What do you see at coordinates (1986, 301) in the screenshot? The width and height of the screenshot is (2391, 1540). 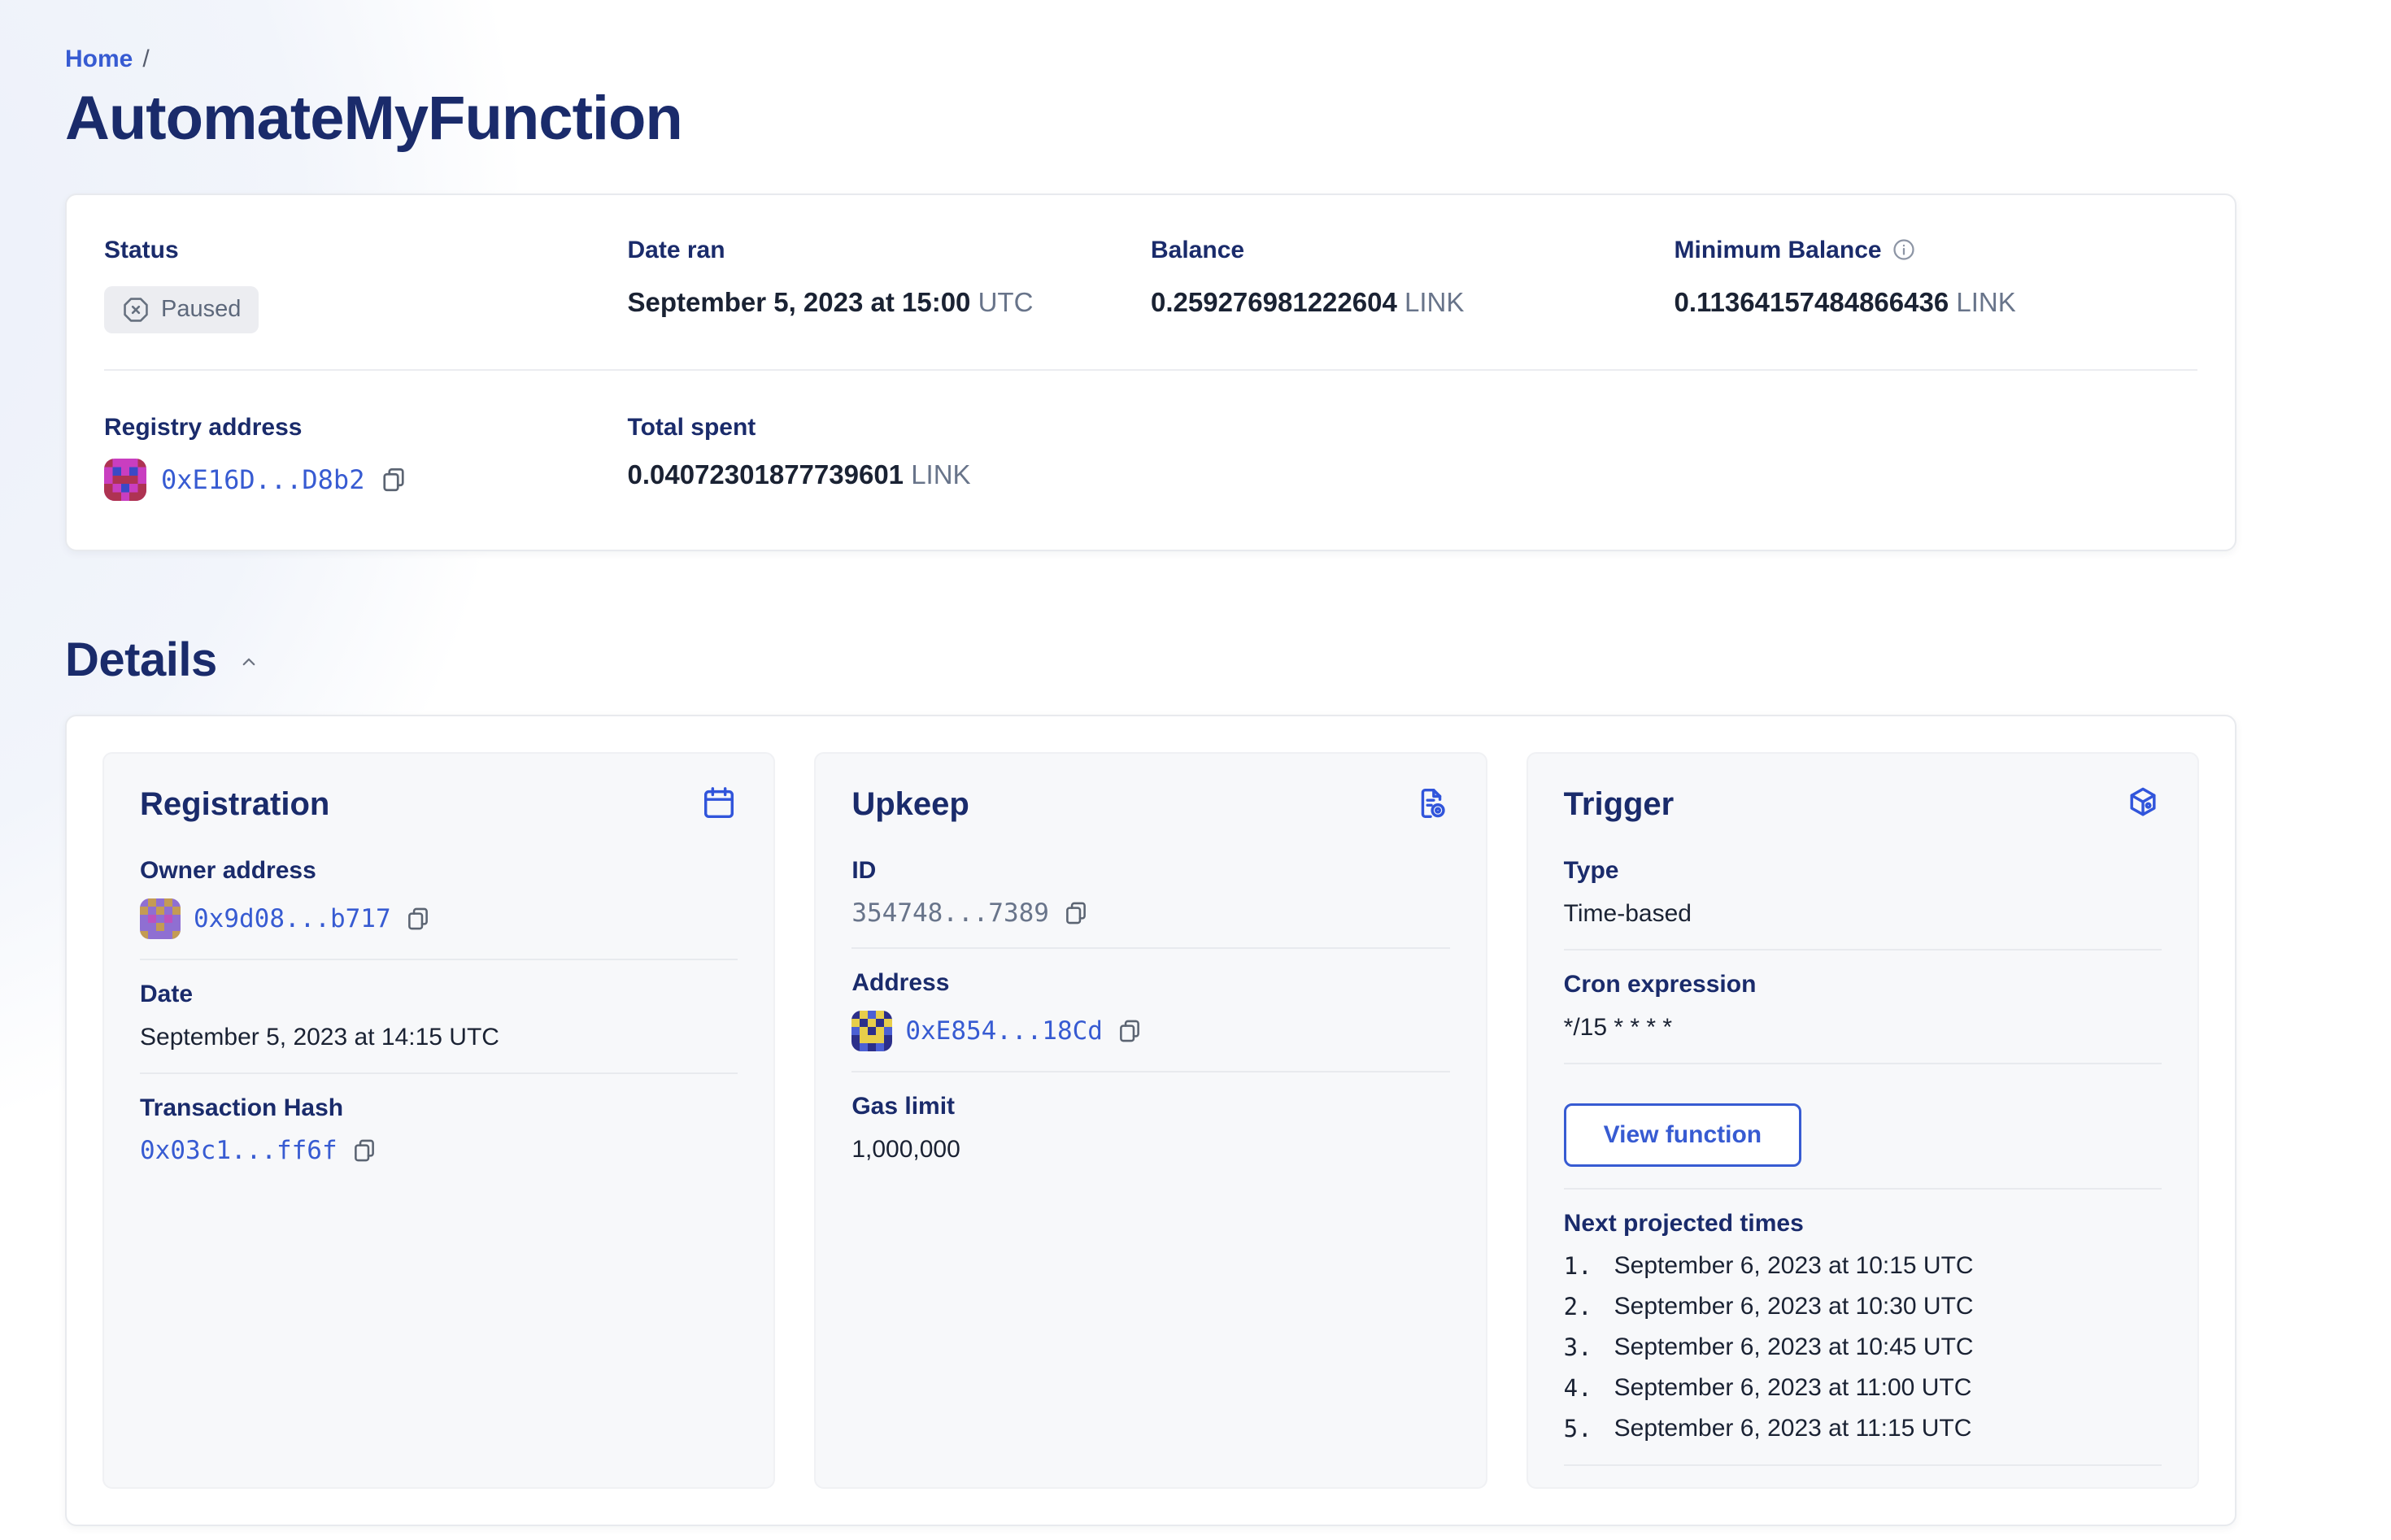 I see `min-balance-suffix: LINK` at bounding box center [1986, 301].